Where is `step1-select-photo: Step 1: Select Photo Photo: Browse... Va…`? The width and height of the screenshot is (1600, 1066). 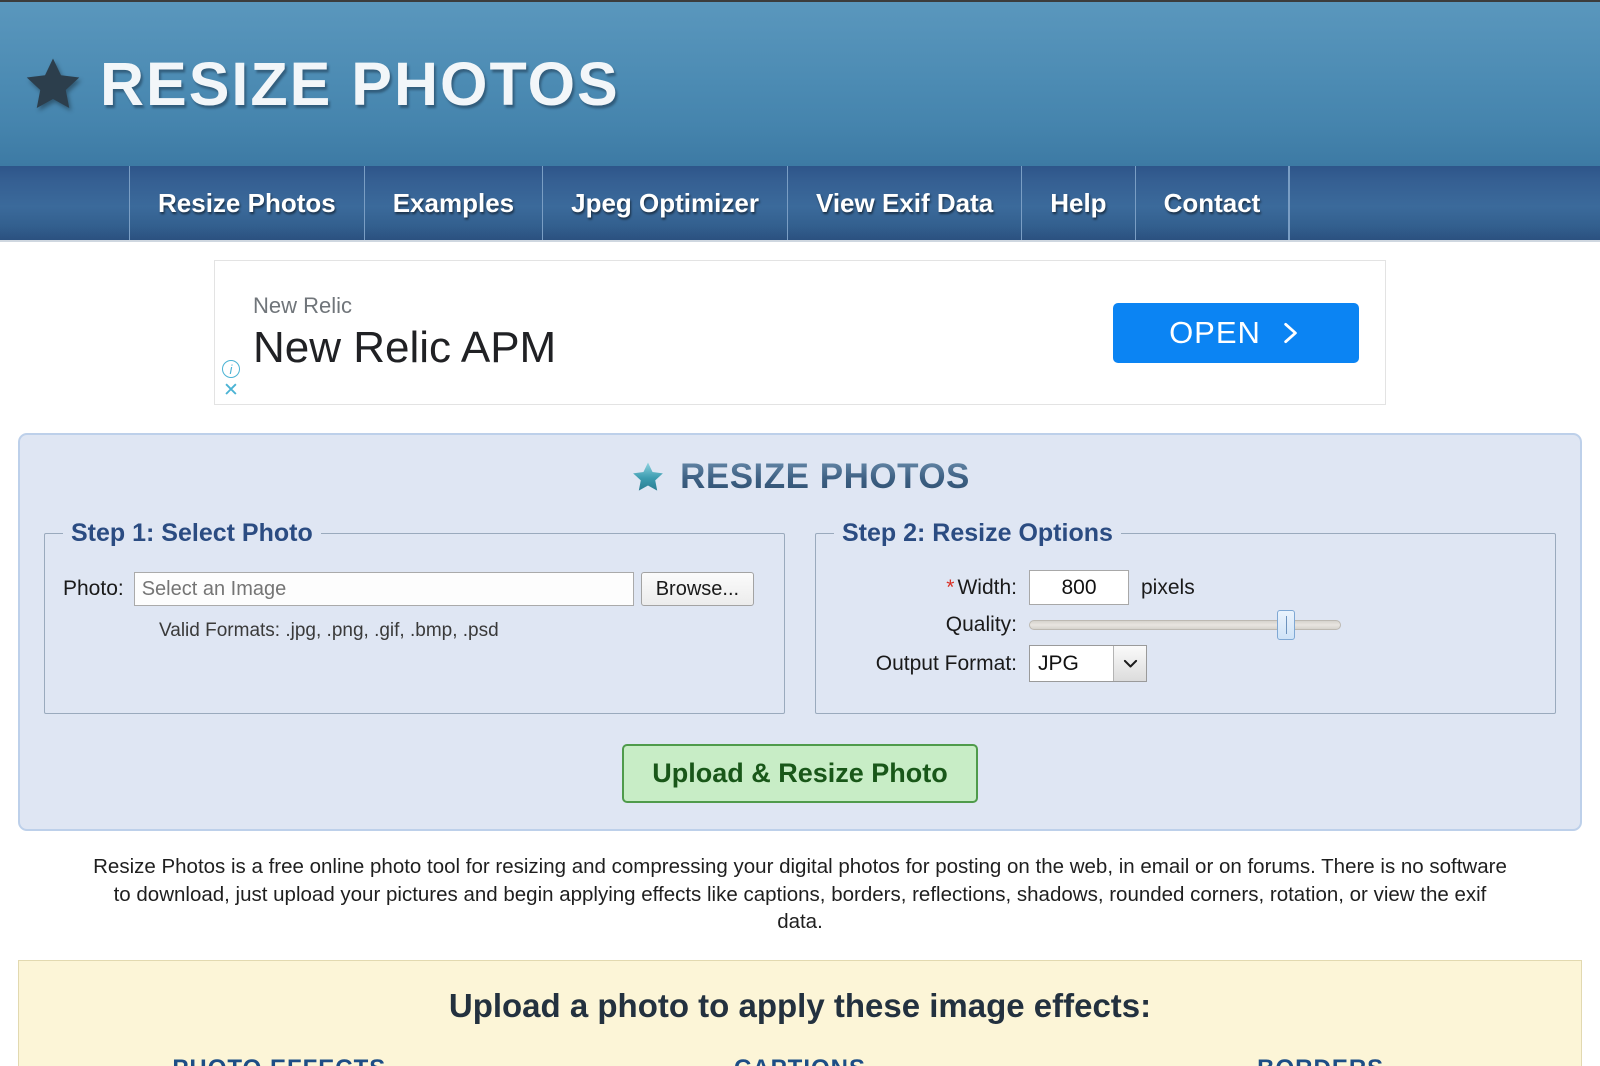 step1-select-photo: Step 1: Select Photo Photo: Browse... Va… is located at coordinates (414, 616).